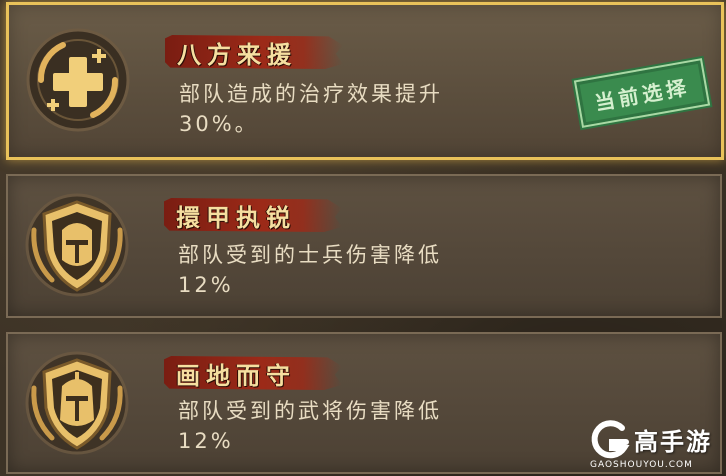  What do you see at coordinates (219, 124) in the screenshot?
I see `description-value: 30%。` at bounding box center [219, 124].